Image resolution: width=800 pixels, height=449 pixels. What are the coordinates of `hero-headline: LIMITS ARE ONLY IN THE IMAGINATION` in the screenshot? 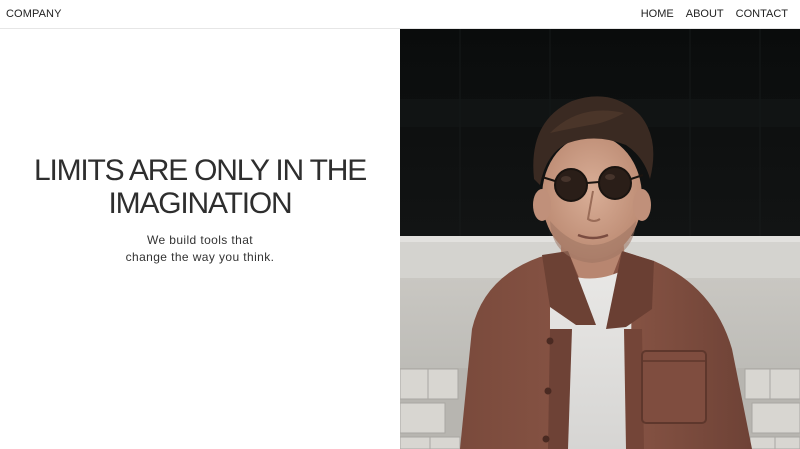 It's located at (200, 187).